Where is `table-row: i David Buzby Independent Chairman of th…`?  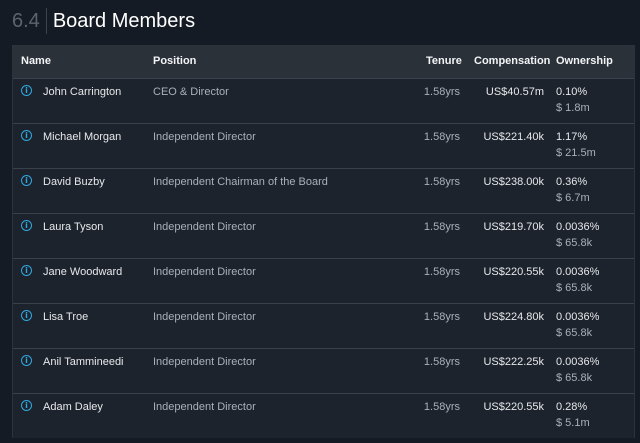
table-row: i David Buzby Independent Chairman of th… is located at coordinates (323, 191).